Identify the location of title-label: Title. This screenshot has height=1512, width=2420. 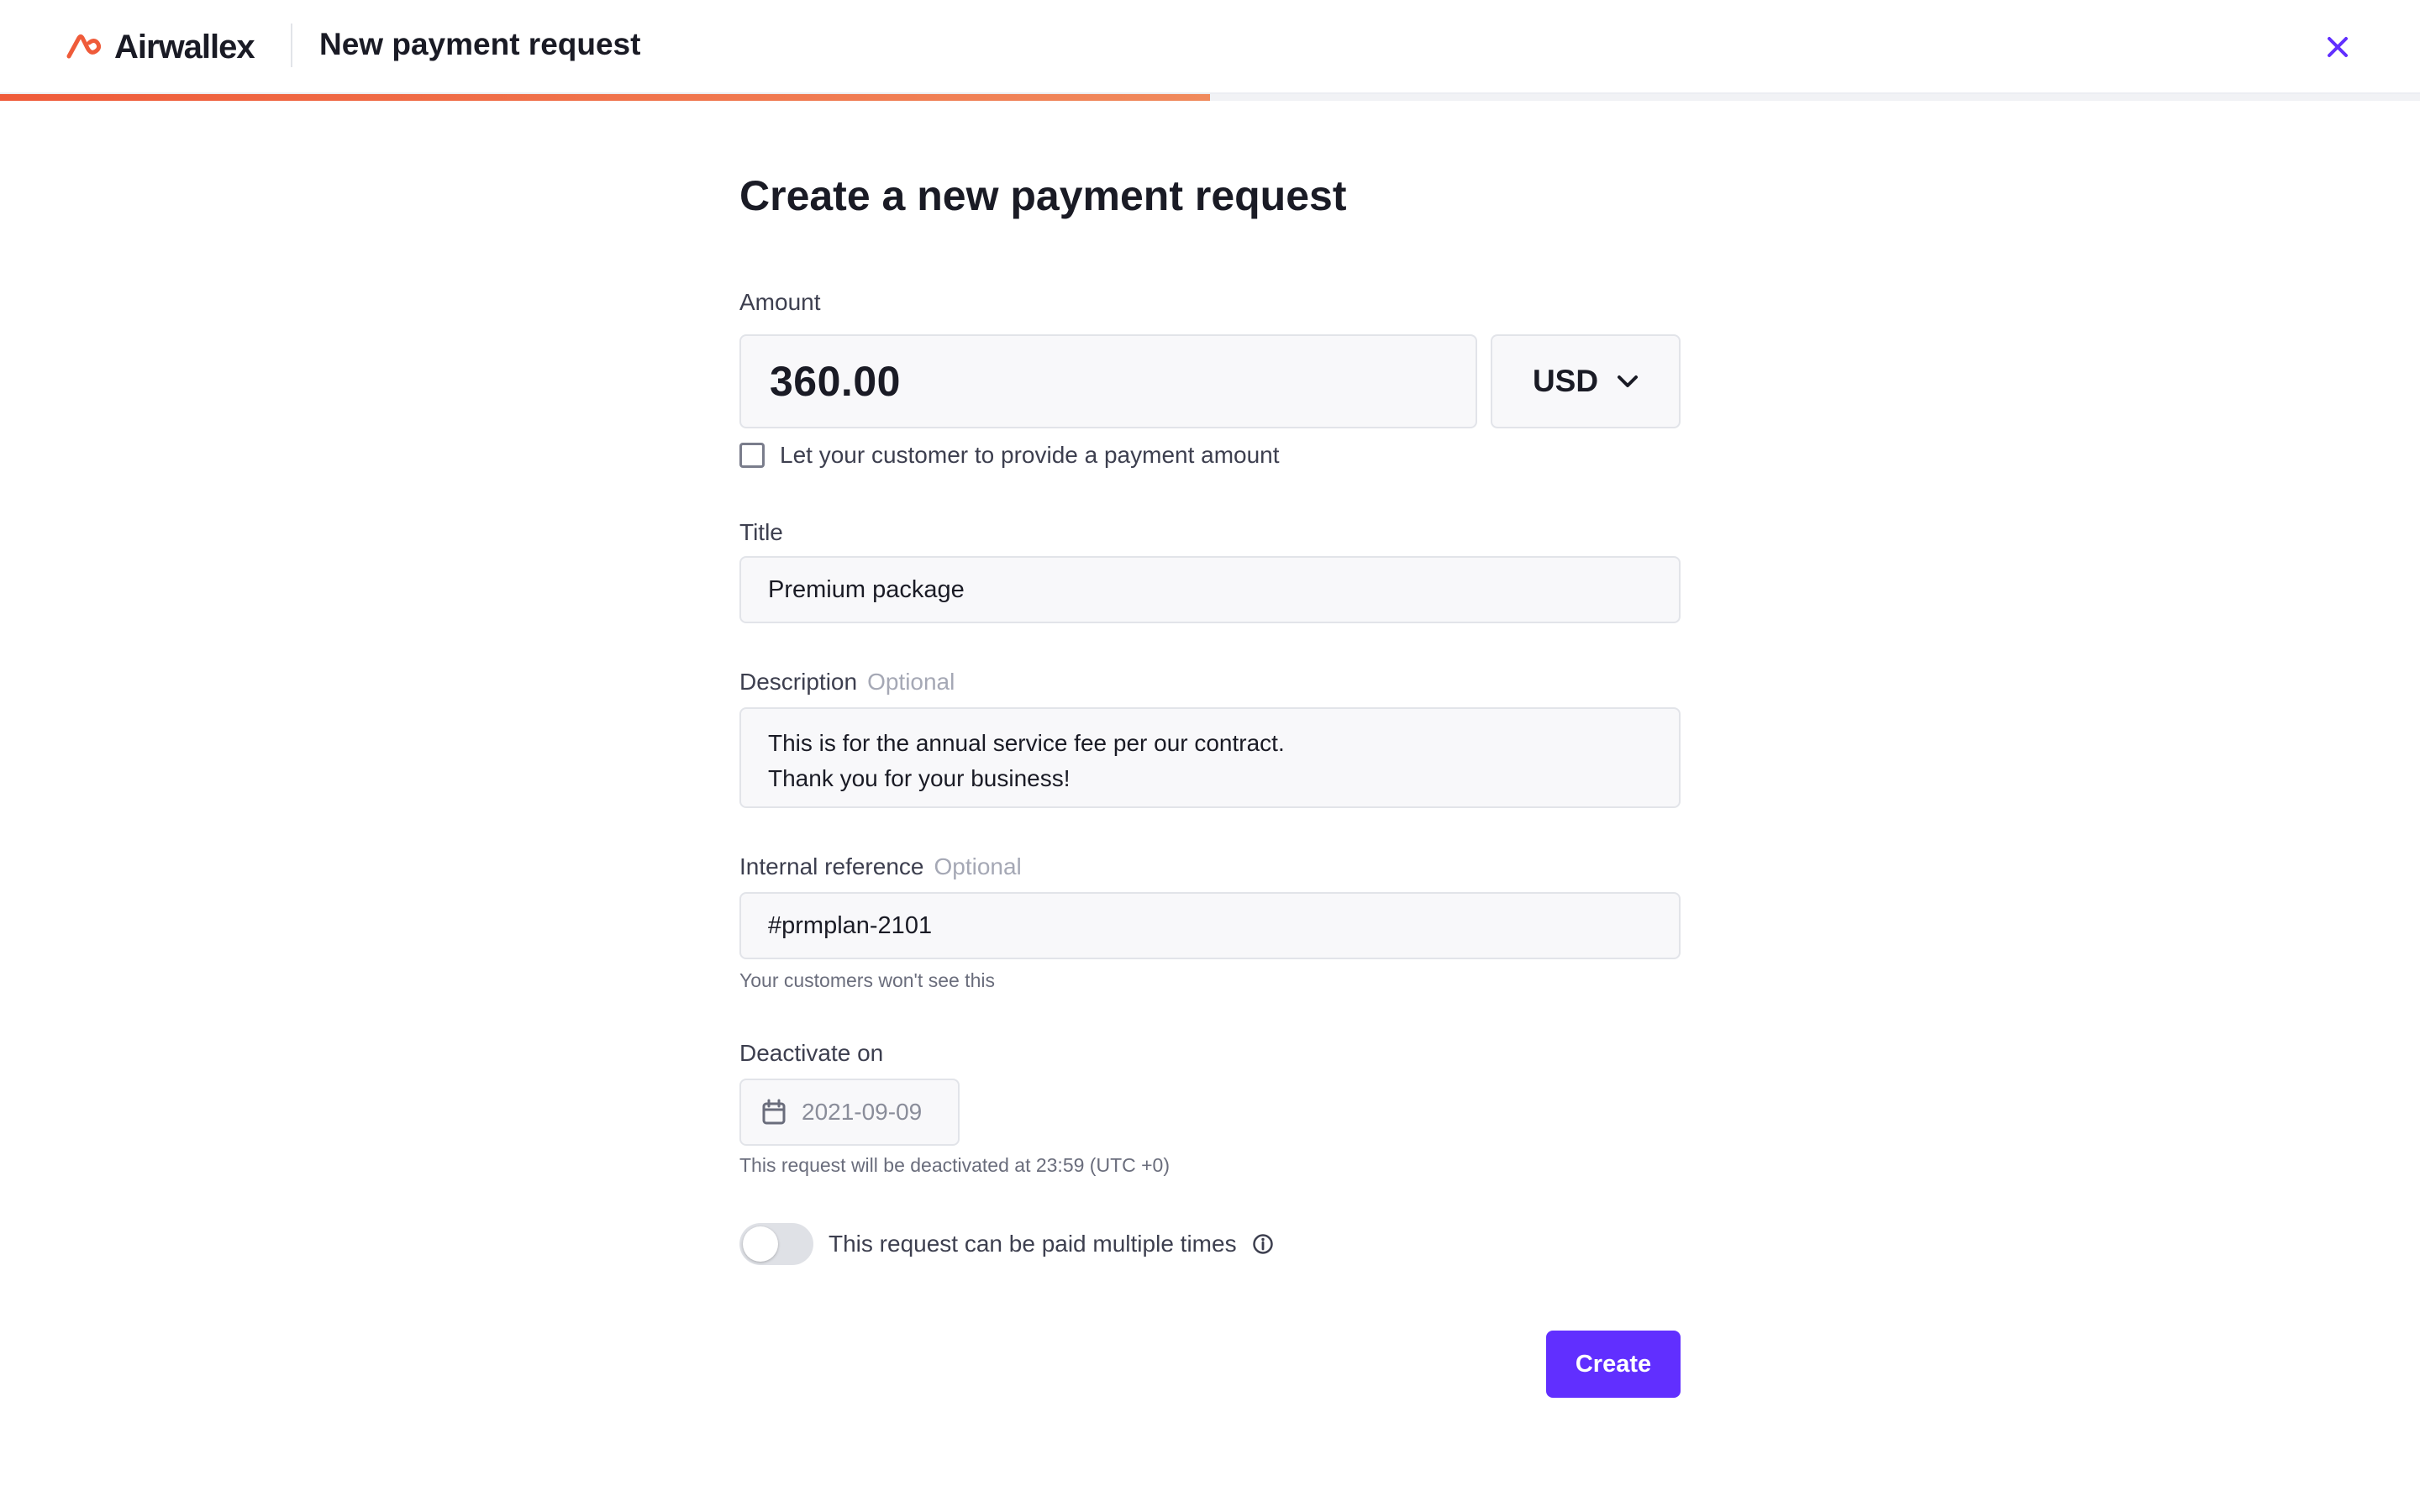
(761, 532).